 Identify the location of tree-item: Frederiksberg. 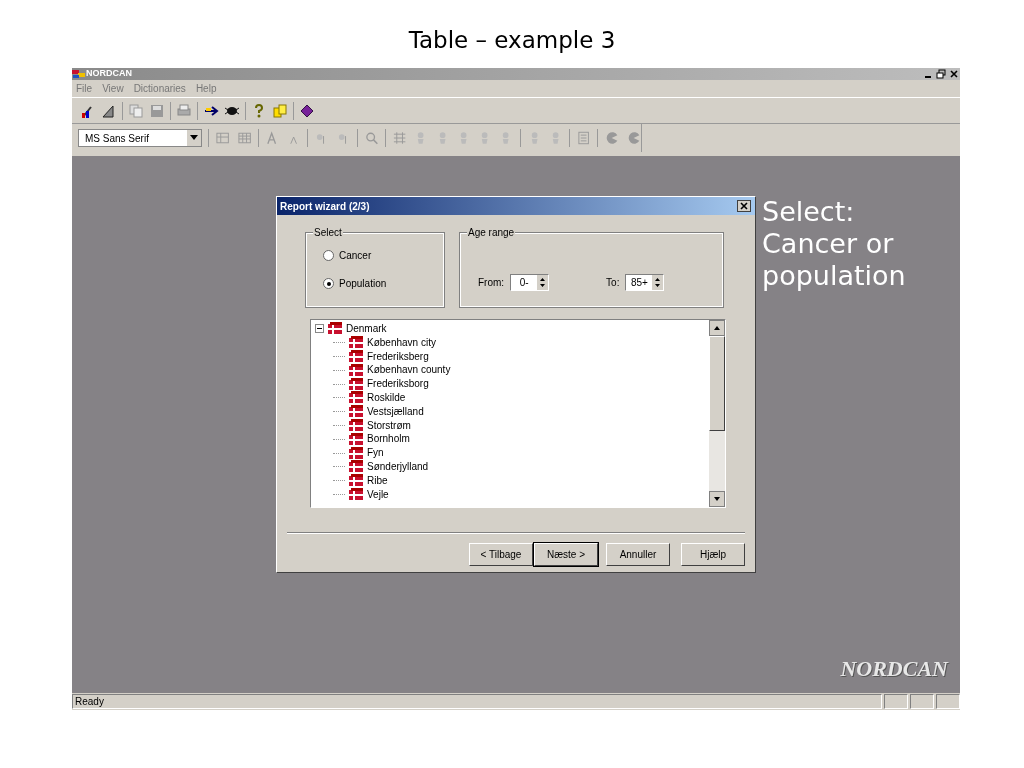
(510, 356).